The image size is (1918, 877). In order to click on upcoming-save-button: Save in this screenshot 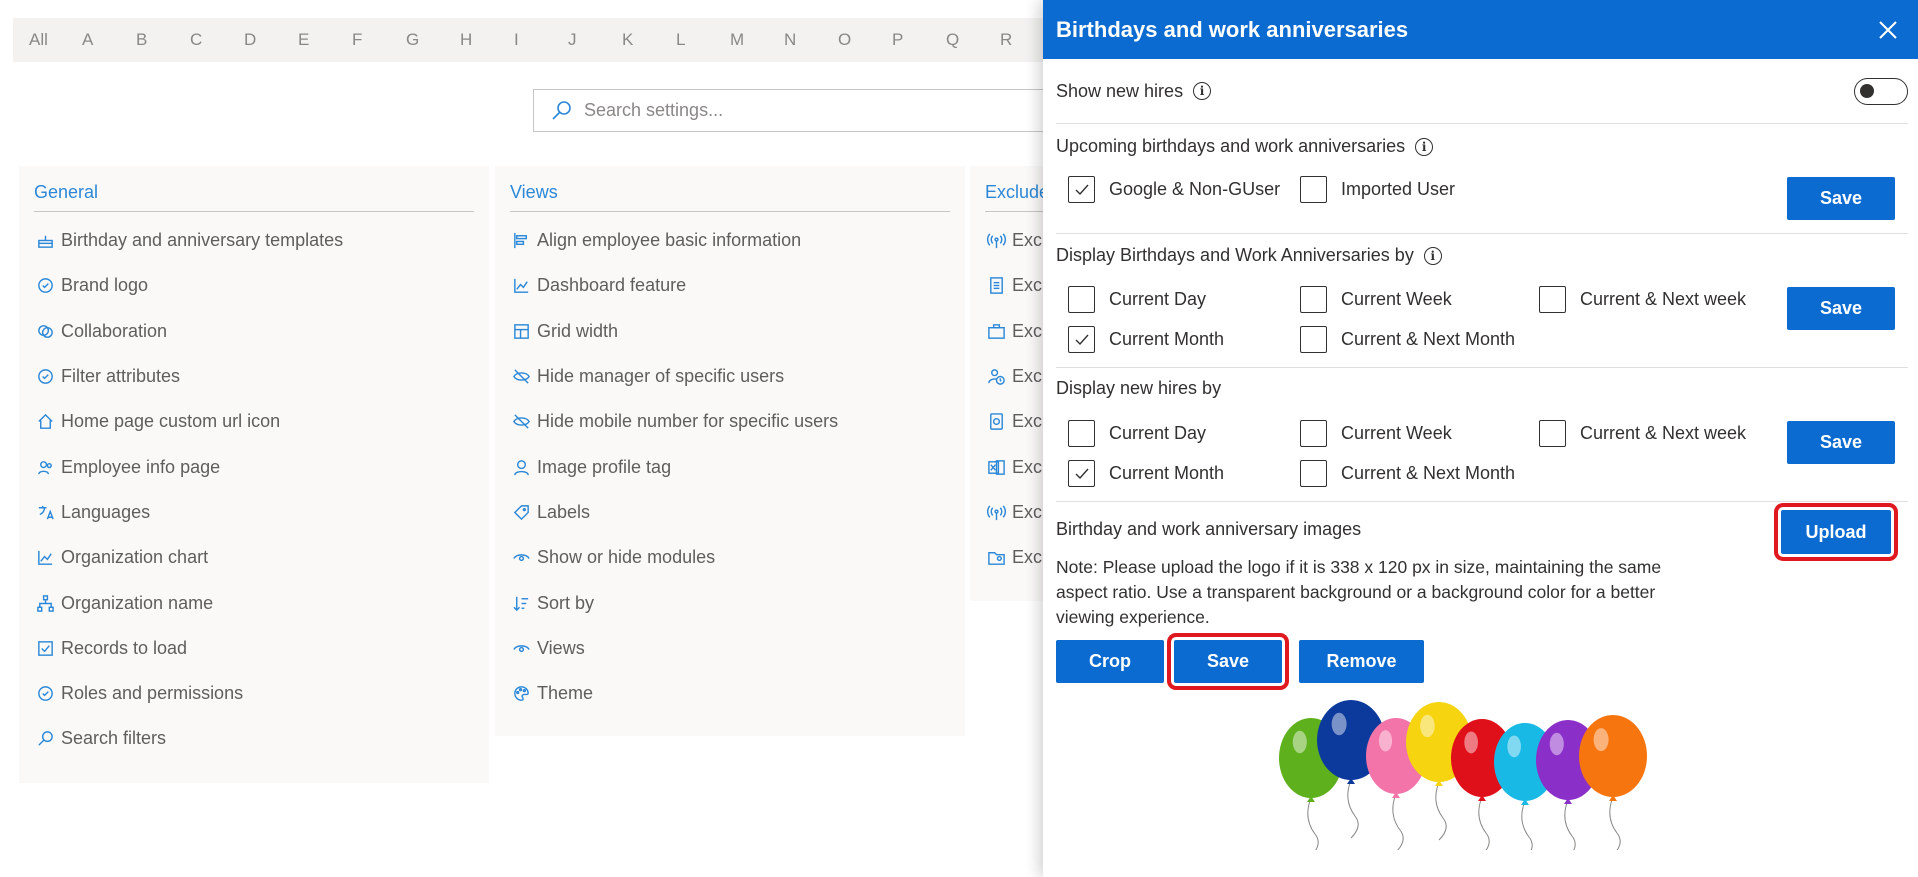, I will do `click(1841, 198)`.